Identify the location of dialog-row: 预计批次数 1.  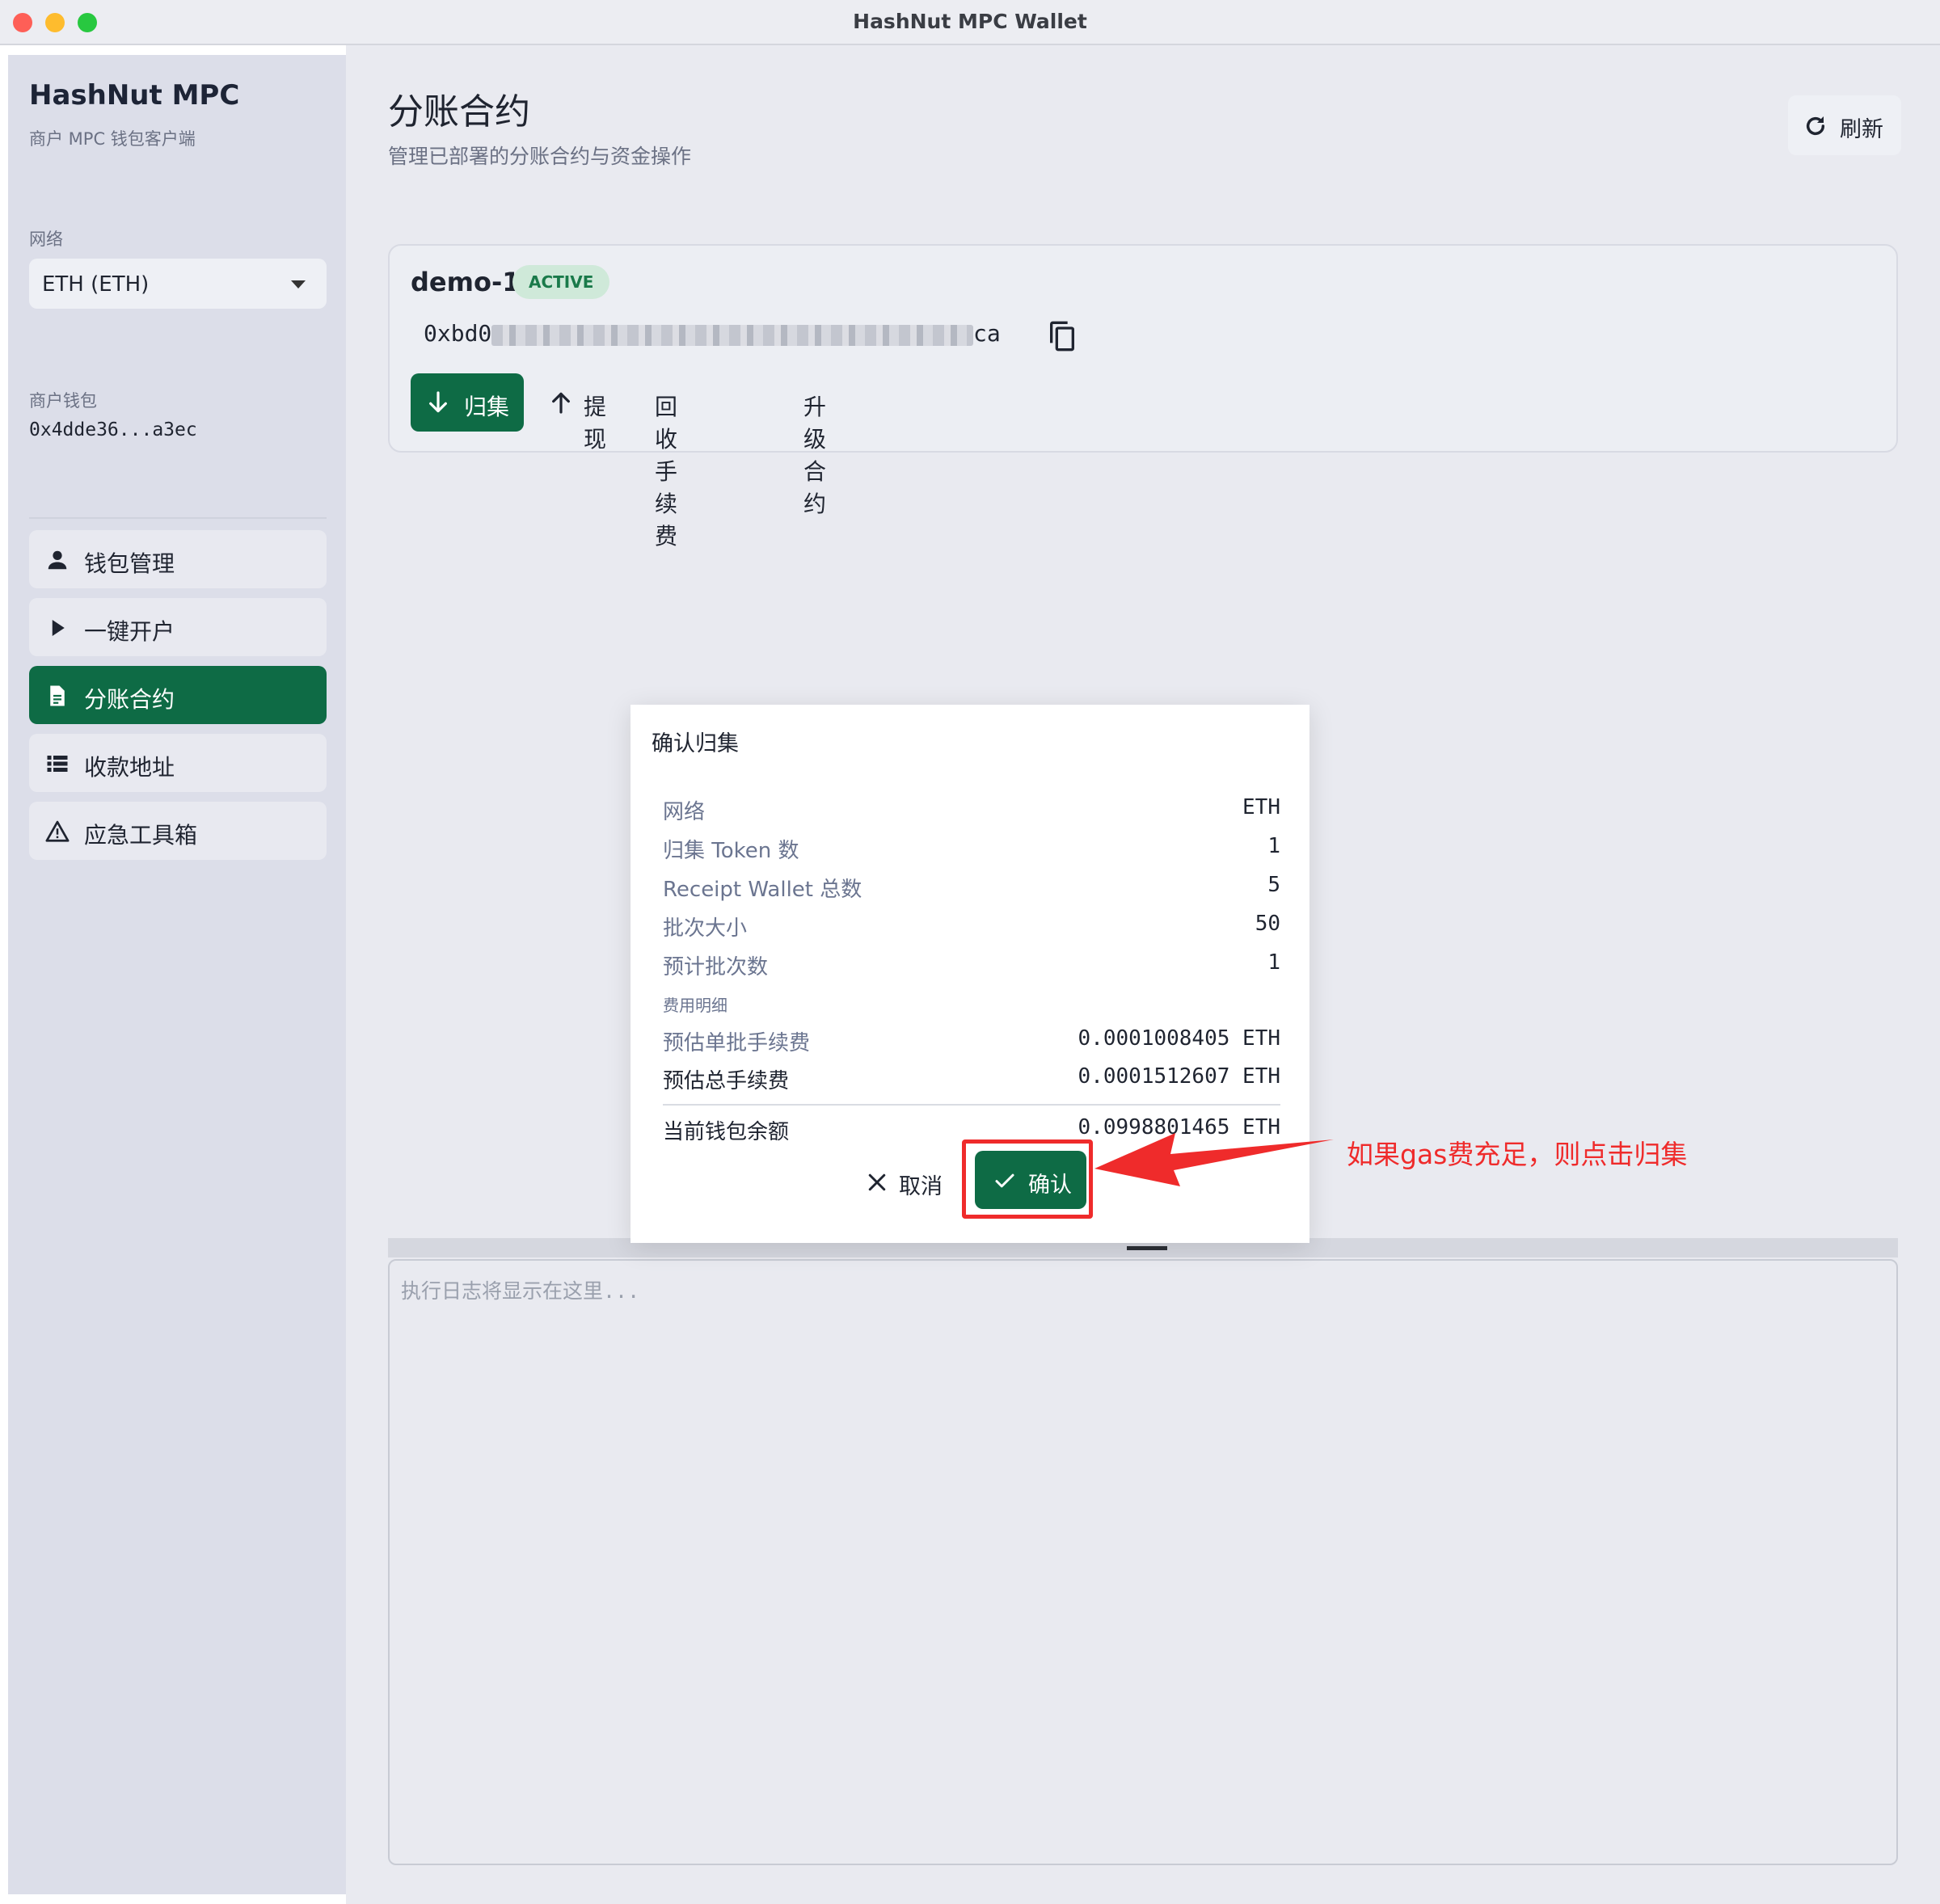
(971, 964).